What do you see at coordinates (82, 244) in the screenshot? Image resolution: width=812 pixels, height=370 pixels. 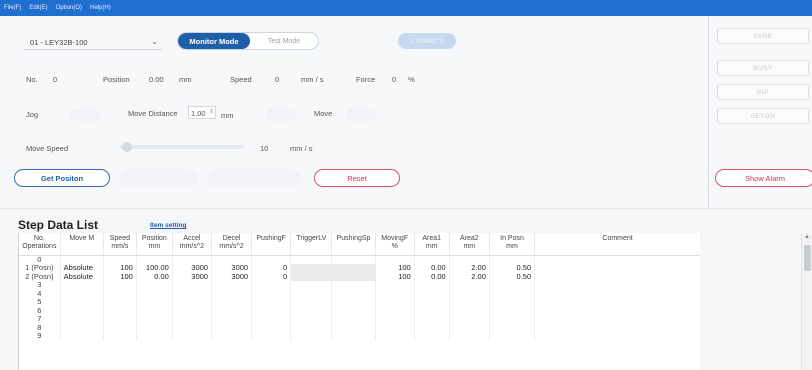 I see `column-header: Move M` at bounding box center [82, 244].